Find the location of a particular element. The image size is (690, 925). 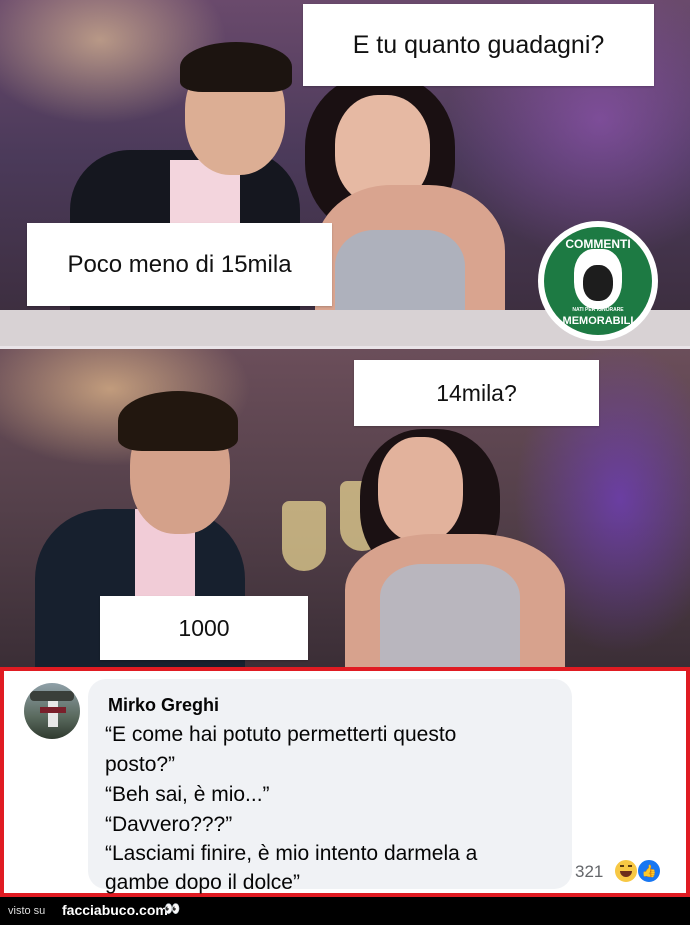

eyes-icon: 👀 is located at coordinates (172, 908).